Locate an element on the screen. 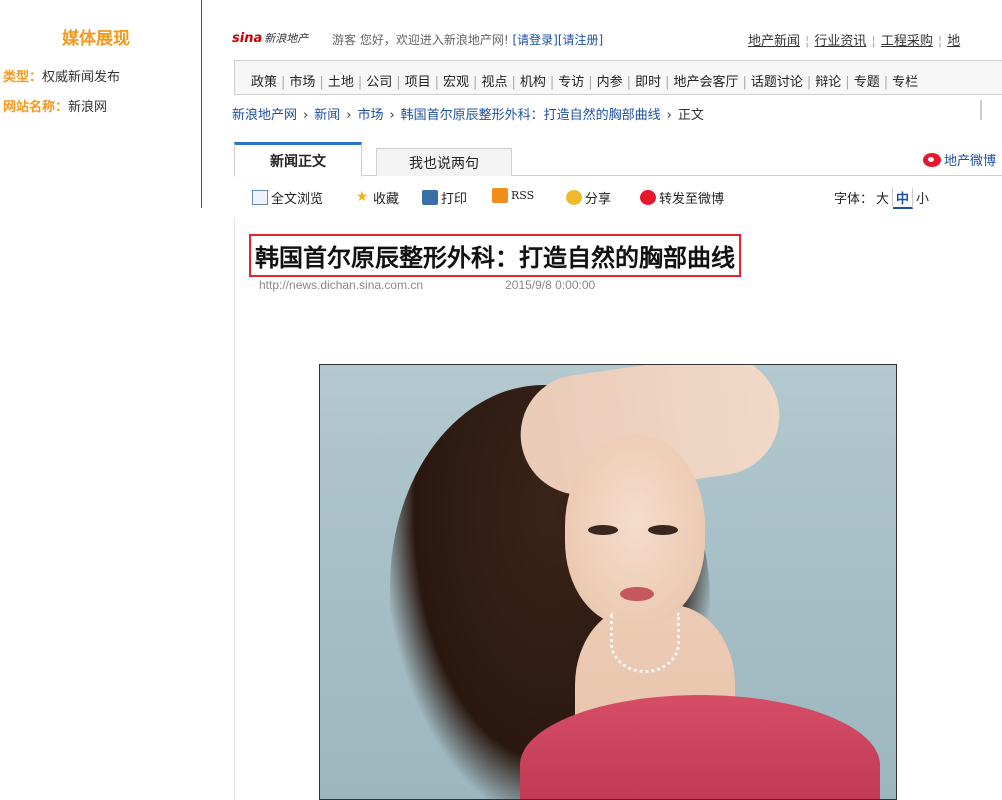 Image resolution: width=1002 pixels, height=800 pixels. weibo-label: 地产微博 is located at coordinates (969, 161).